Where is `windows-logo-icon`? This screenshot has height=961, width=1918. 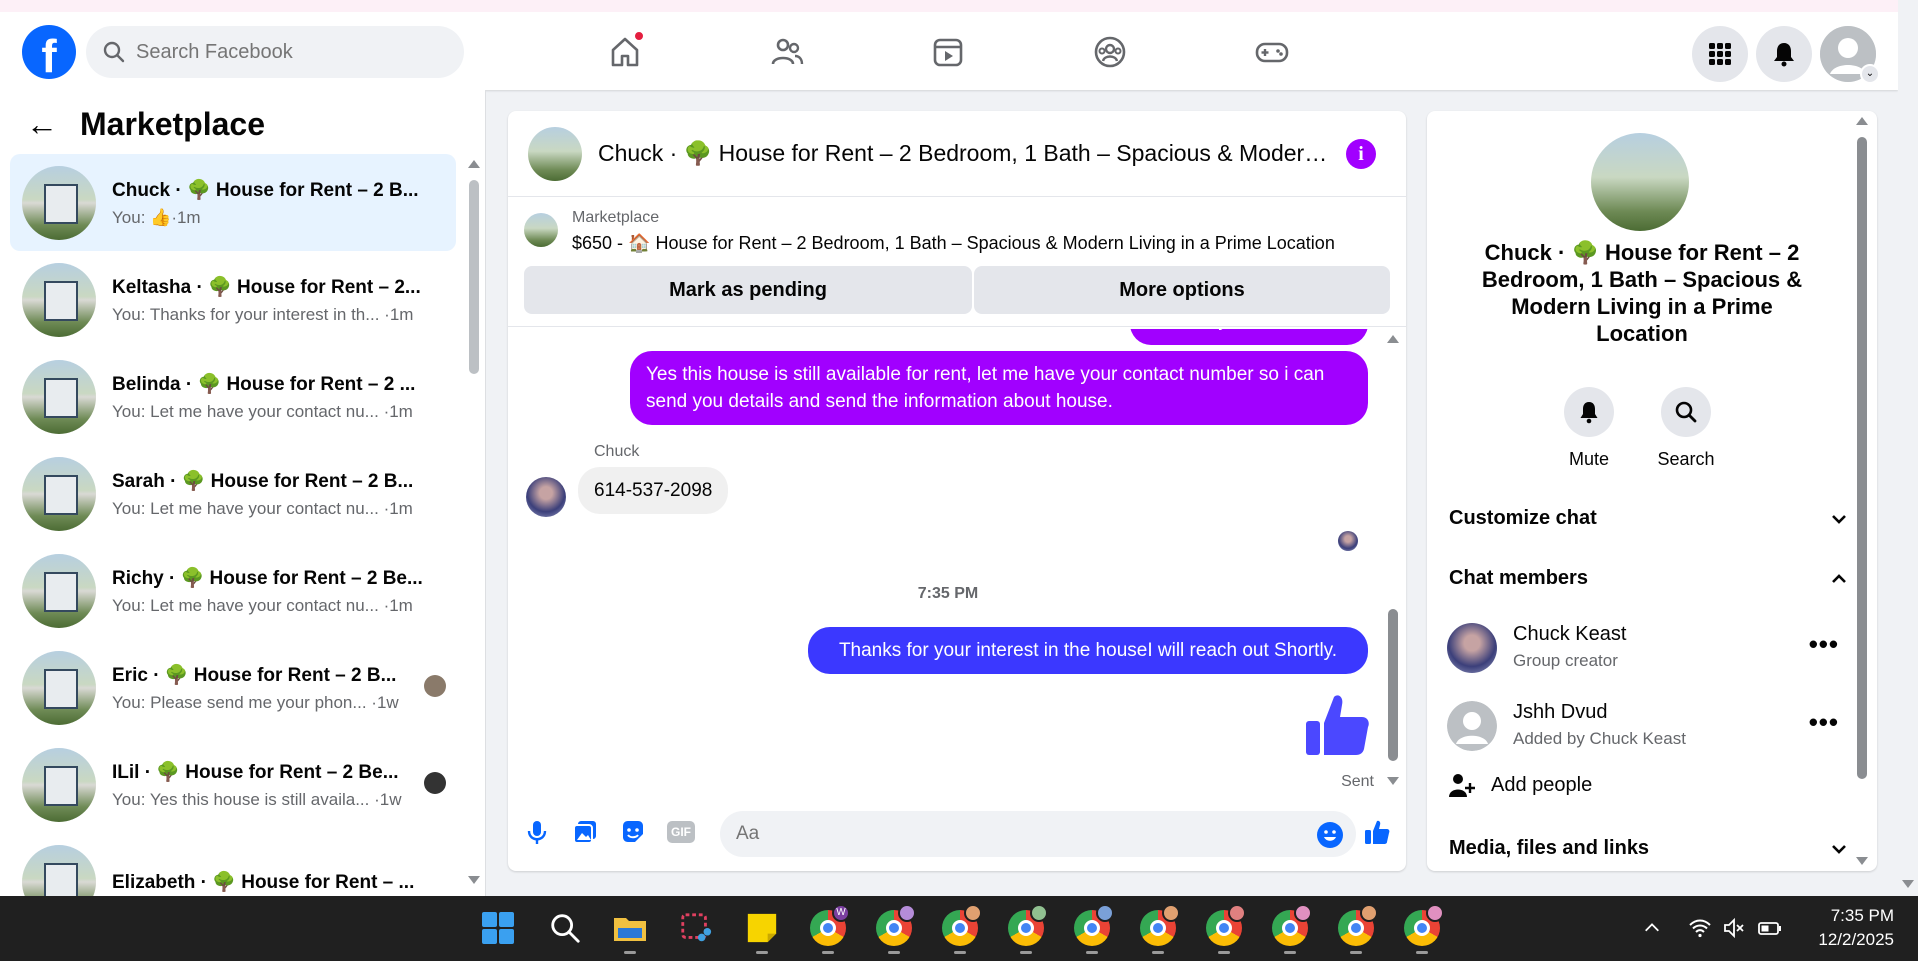
windows-logo-icon is located at coordinates (498, 928).